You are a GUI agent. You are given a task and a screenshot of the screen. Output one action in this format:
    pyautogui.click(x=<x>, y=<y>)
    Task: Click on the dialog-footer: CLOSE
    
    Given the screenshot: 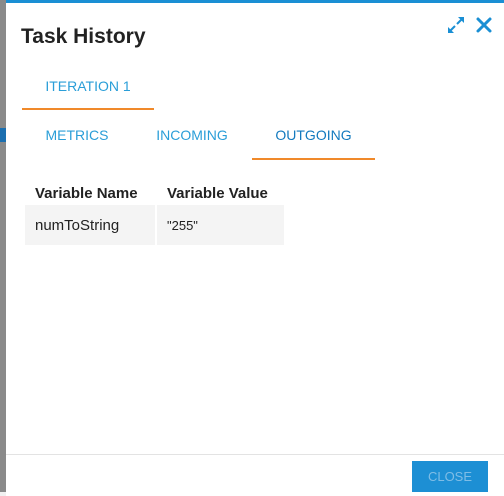 What is the action you would take?
    pyautogui.click(x=255, y=475)
    